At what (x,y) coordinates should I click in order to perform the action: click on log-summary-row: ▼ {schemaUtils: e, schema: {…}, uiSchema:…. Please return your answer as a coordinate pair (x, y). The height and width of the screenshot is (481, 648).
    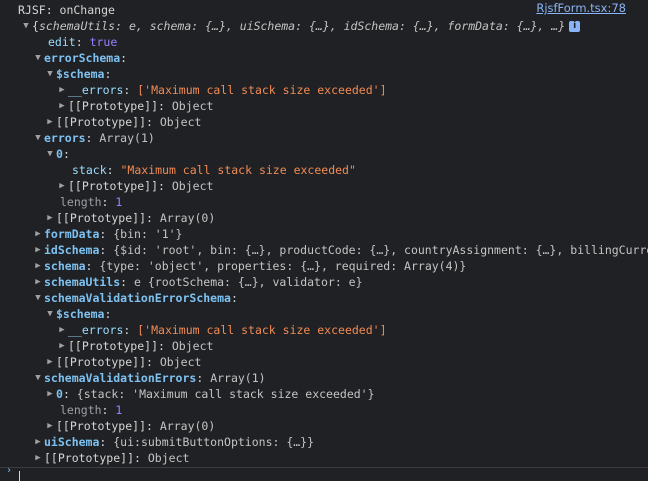
    Looking at the image, I should click on (324, 26).